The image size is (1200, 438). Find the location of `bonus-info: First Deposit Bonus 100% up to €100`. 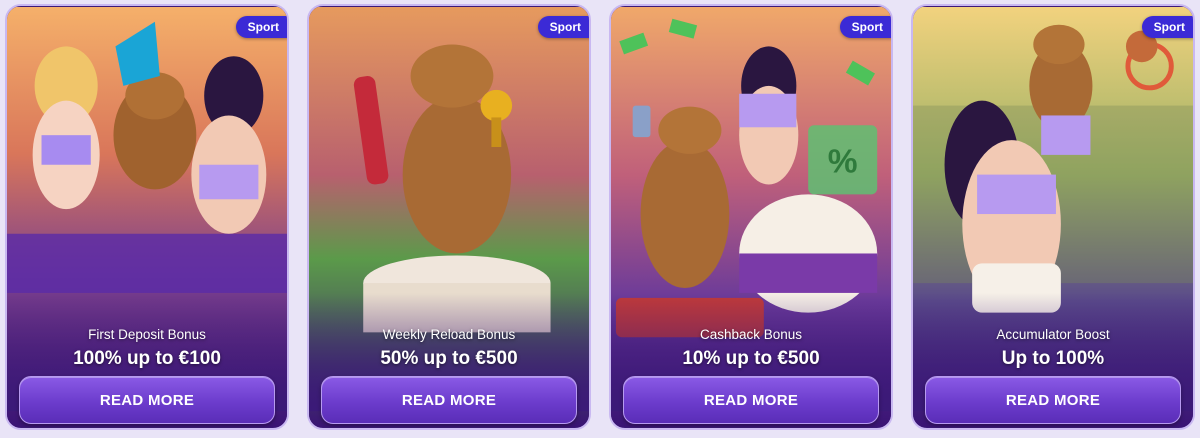

bonus-info: First Deposit Bonus 100% up to €100 is located at coordinates (147, 349).